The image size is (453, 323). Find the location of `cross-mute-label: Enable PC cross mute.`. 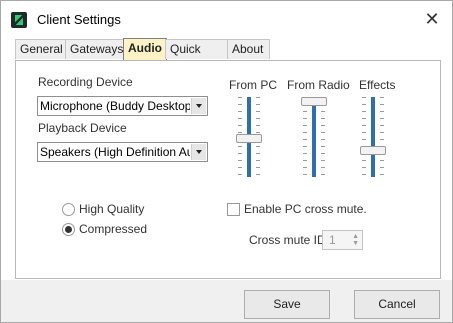

cross-mute-label: Enable PC cross mute. is located at coordinates (305, 209).